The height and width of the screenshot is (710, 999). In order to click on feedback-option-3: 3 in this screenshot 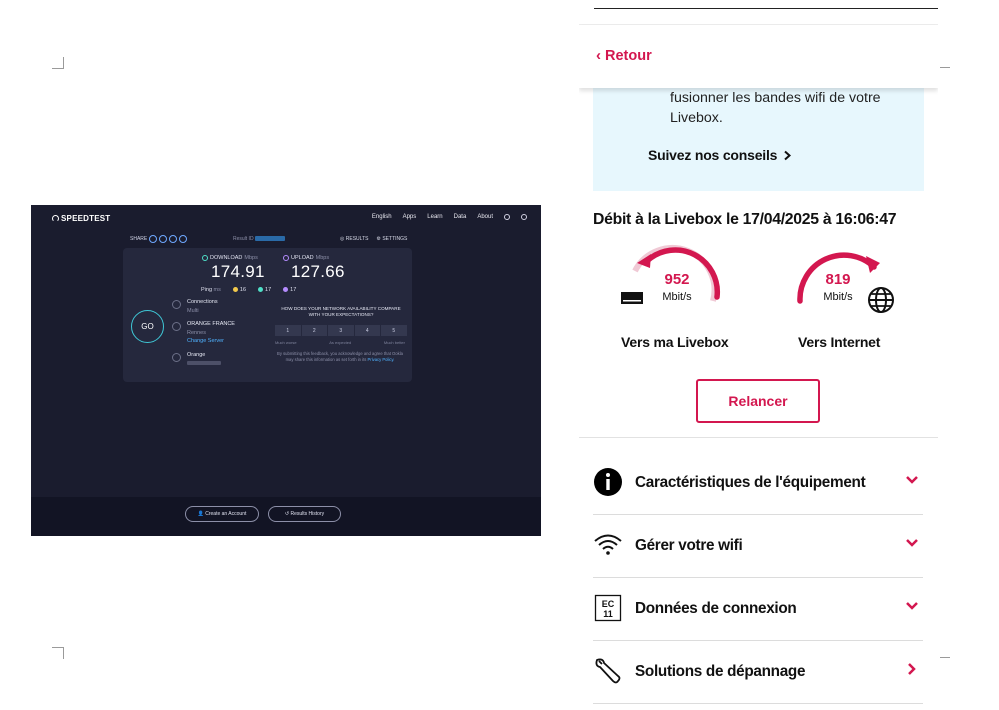, I will do `click(341, 330)`.